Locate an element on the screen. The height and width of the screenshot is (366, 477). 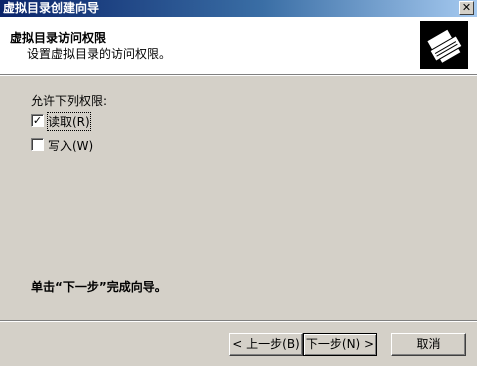
read-checkbox-box: ✓ is located at coordinates (37, 120).